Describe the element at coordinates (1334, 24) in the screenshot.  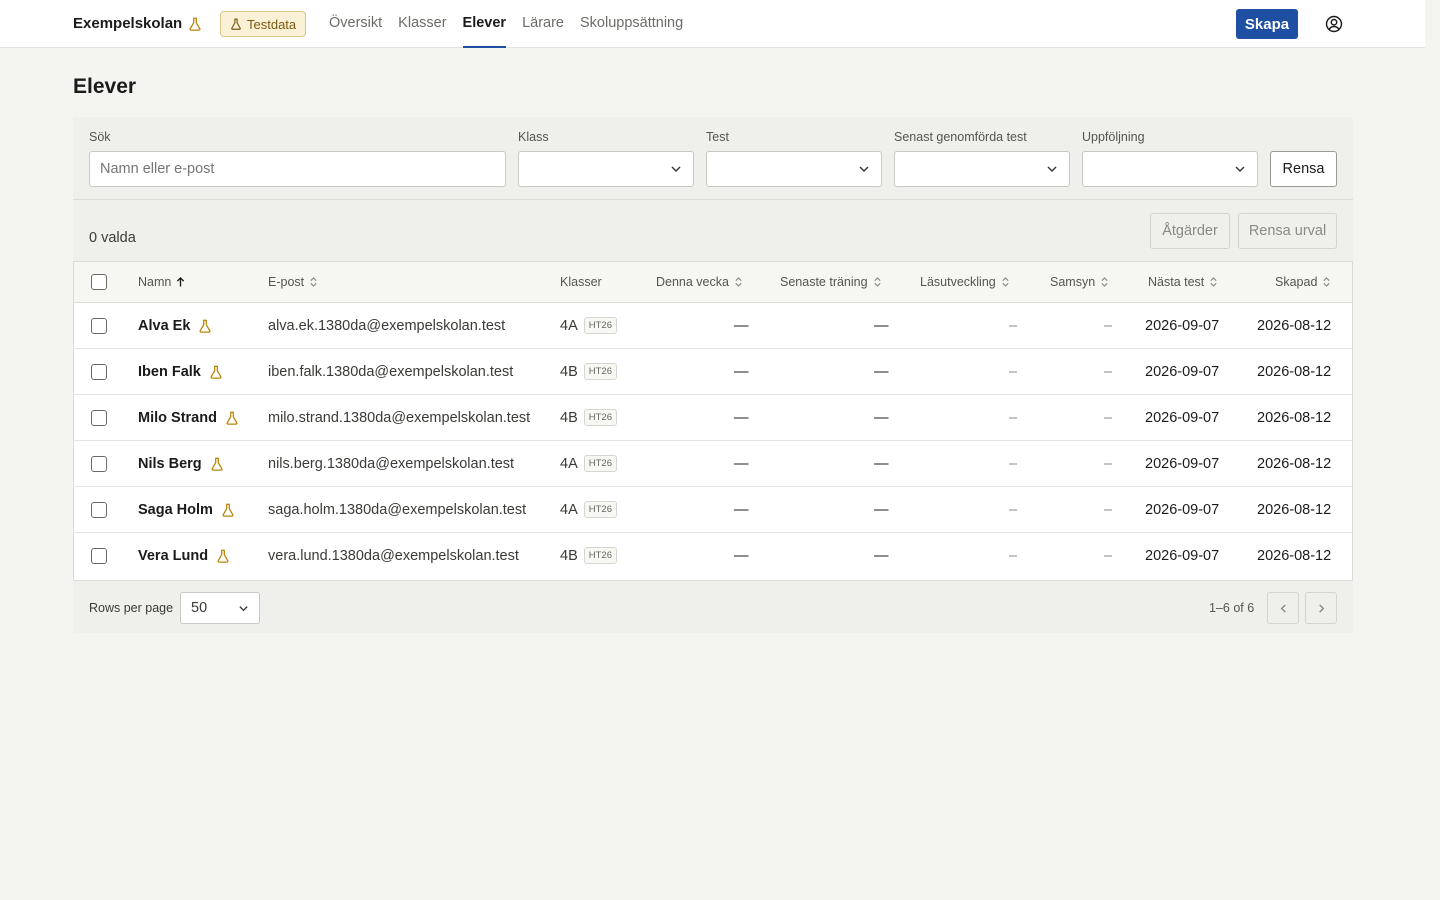
I see `user-account-icon` at that location.